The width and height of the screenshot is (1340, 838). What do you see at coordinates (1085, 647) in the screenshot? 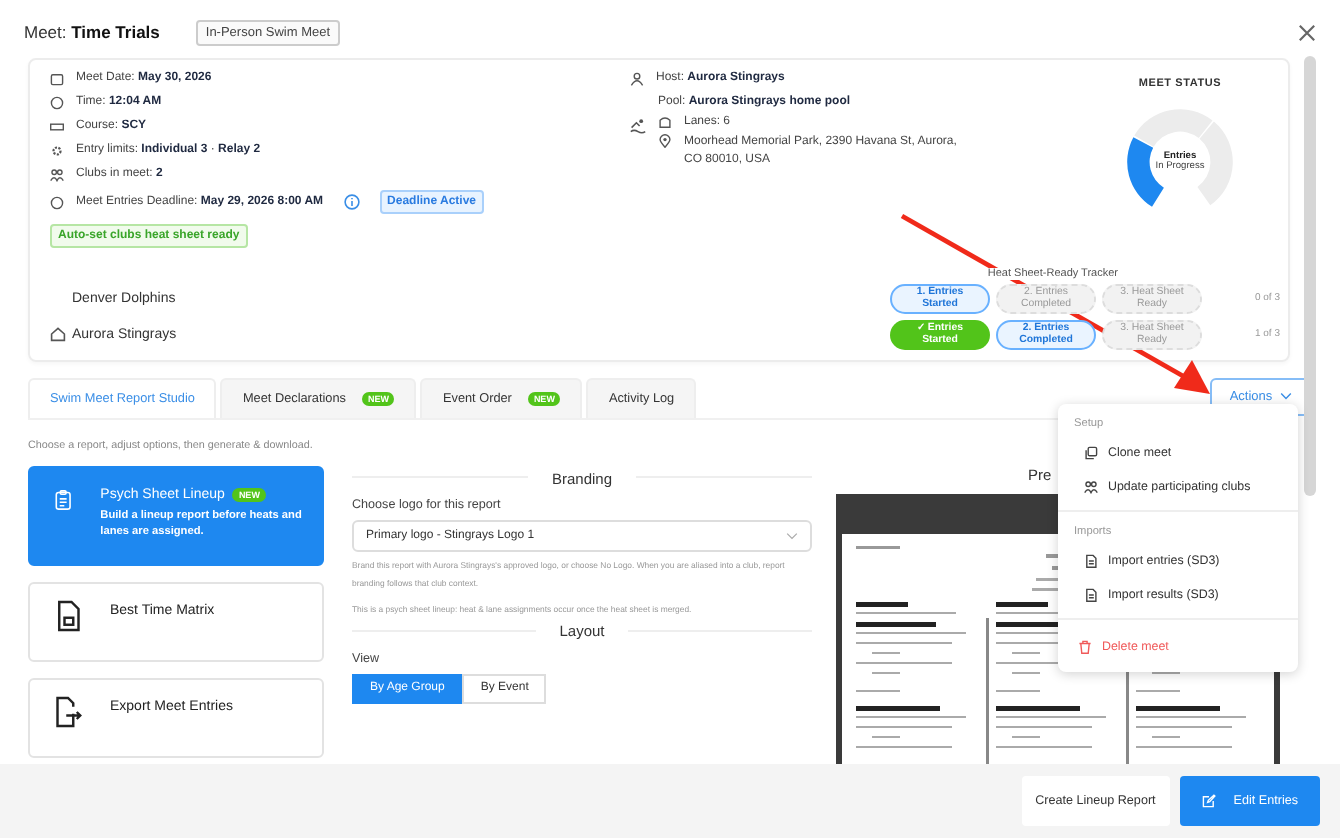
I see `trash-icon` at bounding box center [1085, 647].